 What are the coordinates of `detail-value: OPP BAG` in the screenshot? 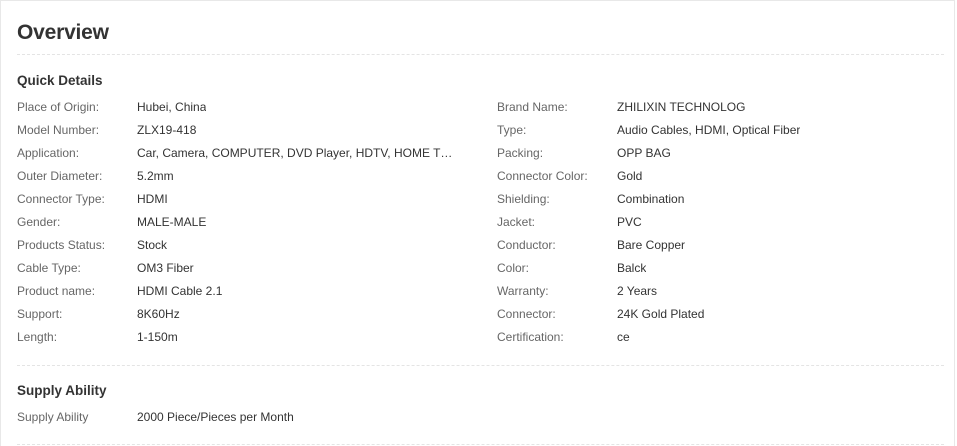 It's located at (644, 153).